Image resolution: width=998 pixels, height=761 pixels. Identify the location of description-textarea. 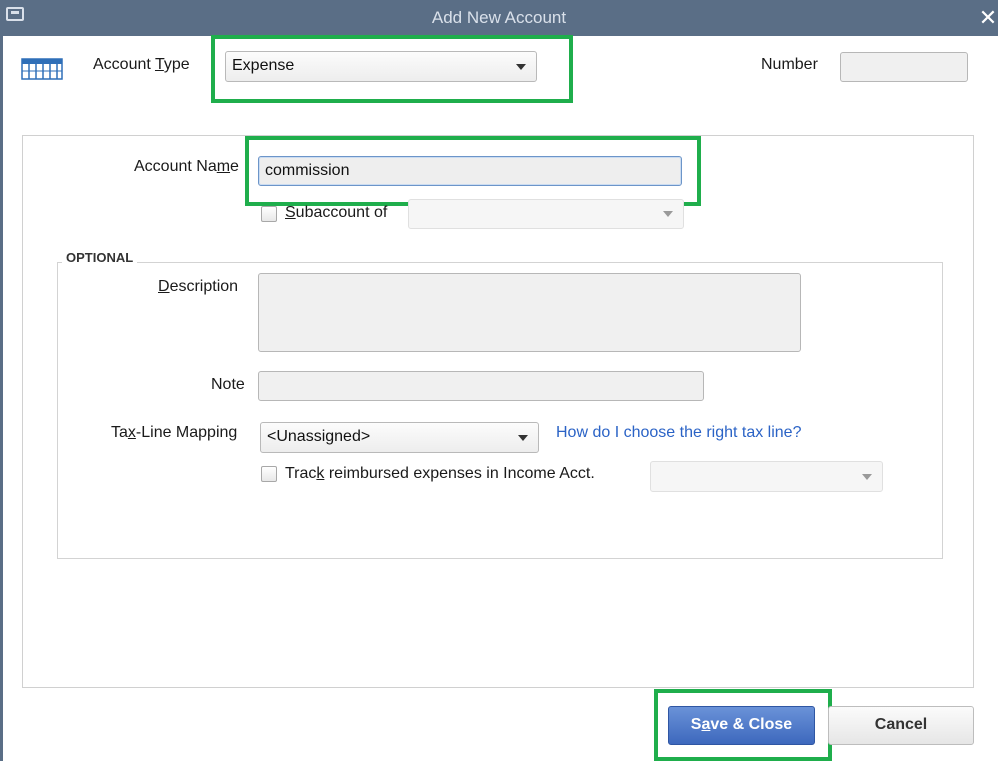
(529, 312).